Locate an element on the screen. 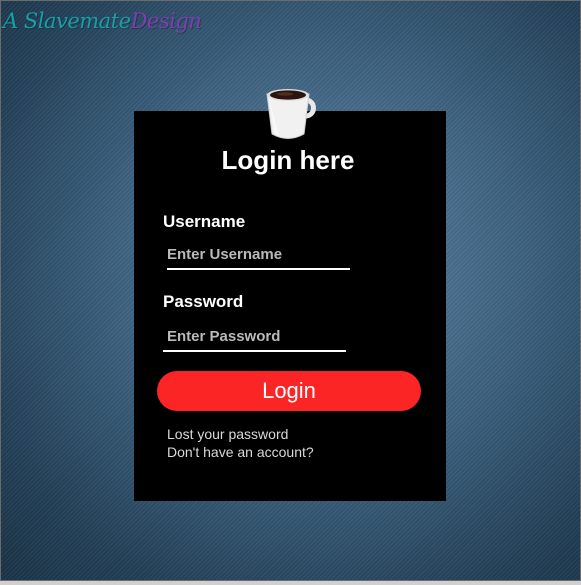  password-input is located at coordinates (257, 336).